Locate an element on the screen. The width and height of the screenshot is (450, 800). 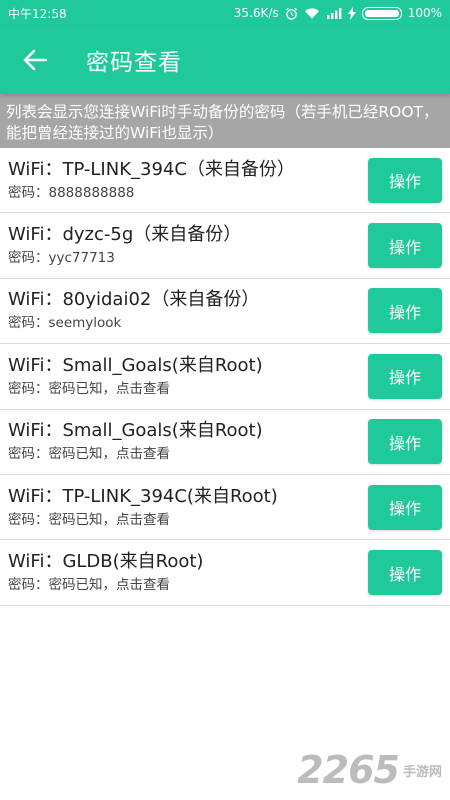
wifi-name: WiFi：TP-LINK_394C（来自备份） is located at coordinates (151, 169).